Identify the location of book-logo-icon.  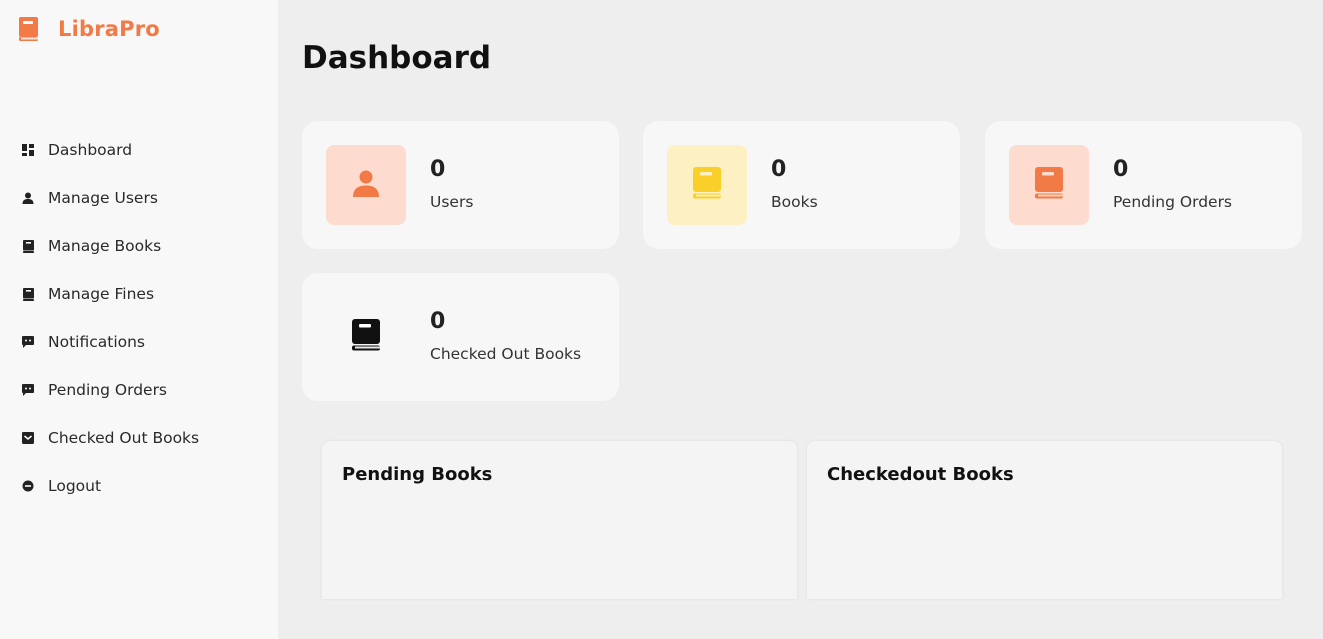
(29, 29).